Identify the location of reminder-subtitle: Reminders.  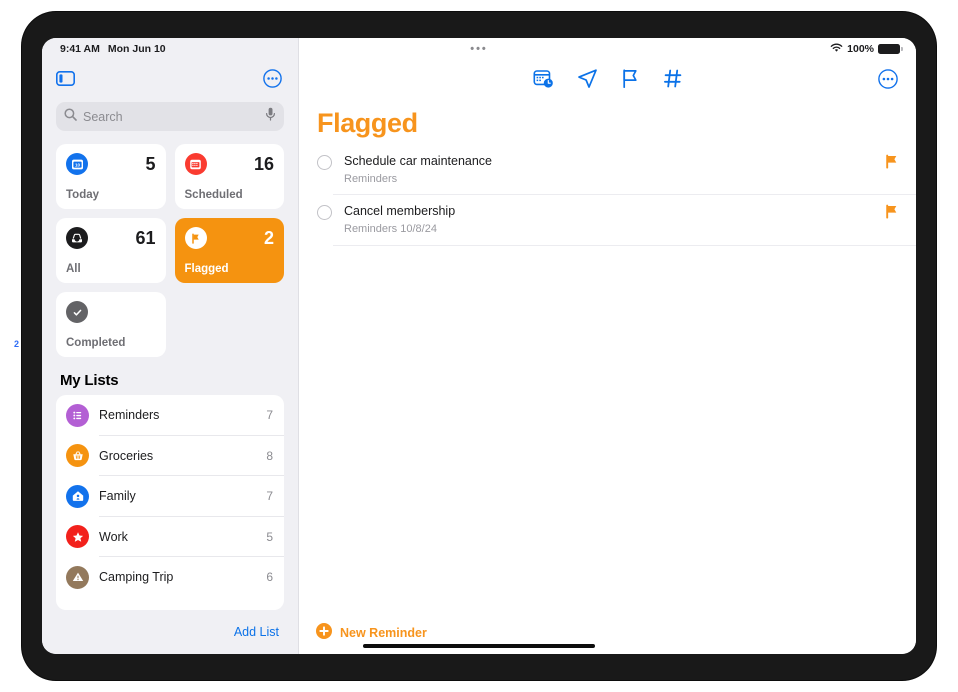
(371, 178).